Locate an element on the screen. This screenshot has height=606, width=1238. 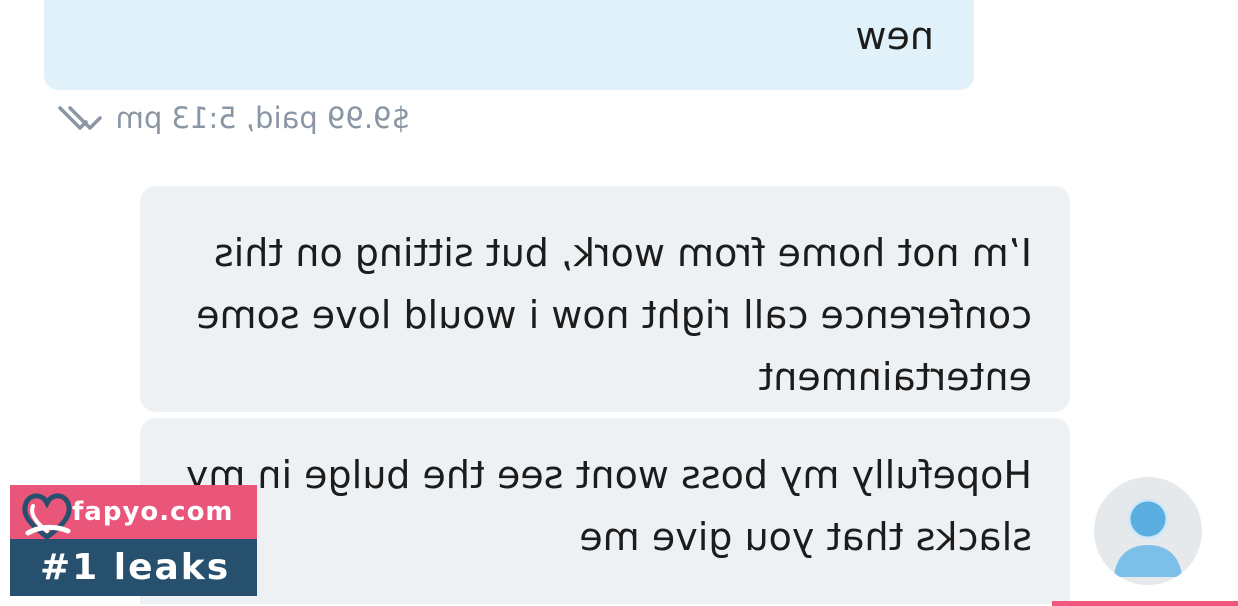
user-silhouette-icon is located at coordinates (1148, 537).